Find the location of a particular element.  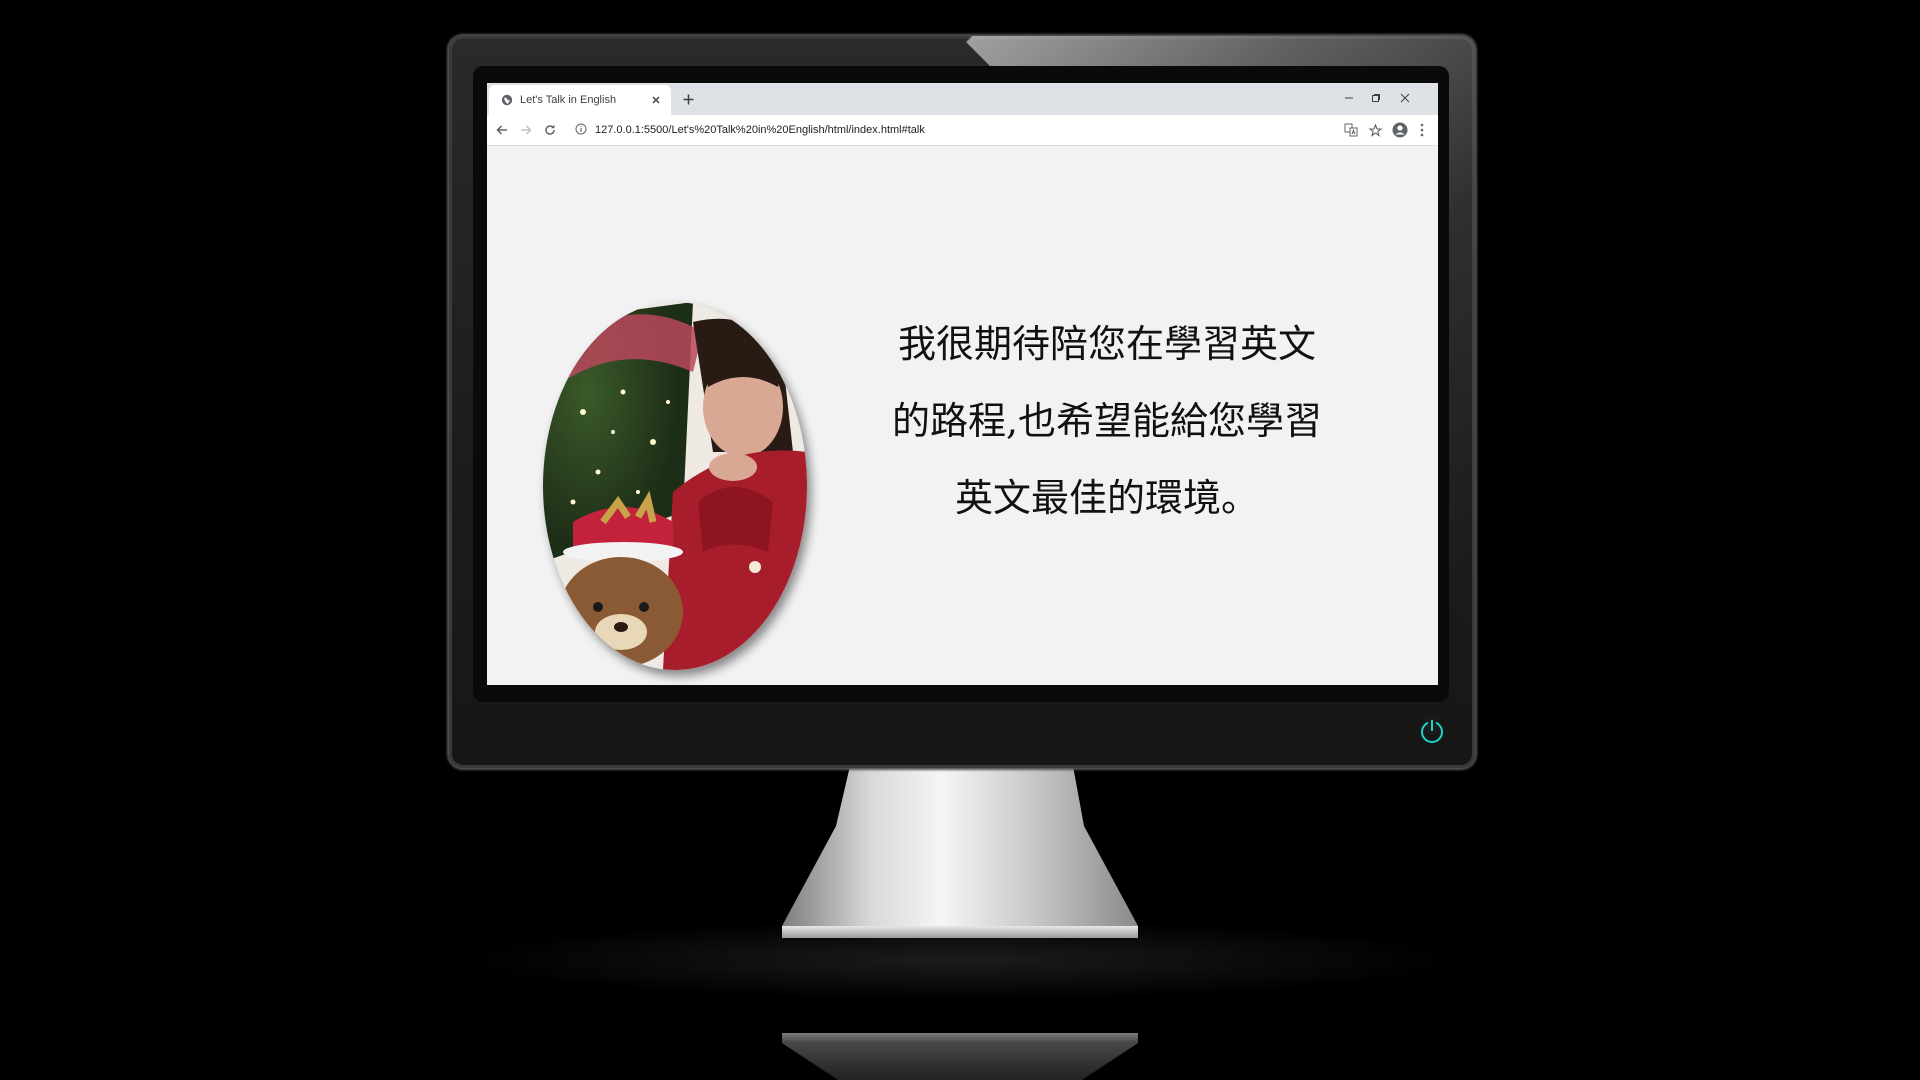

tab-active: Let's Talk in English is located at coordinates (580, 100).